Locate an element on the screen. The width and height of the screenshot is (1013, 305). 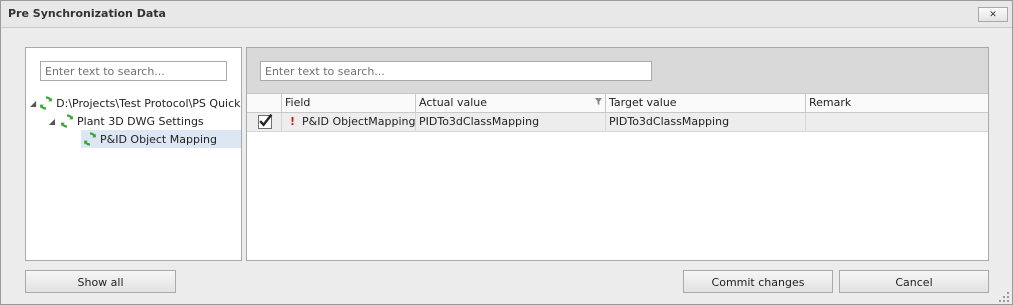
resize-grip-icon is located at coordinates (1004, 297).